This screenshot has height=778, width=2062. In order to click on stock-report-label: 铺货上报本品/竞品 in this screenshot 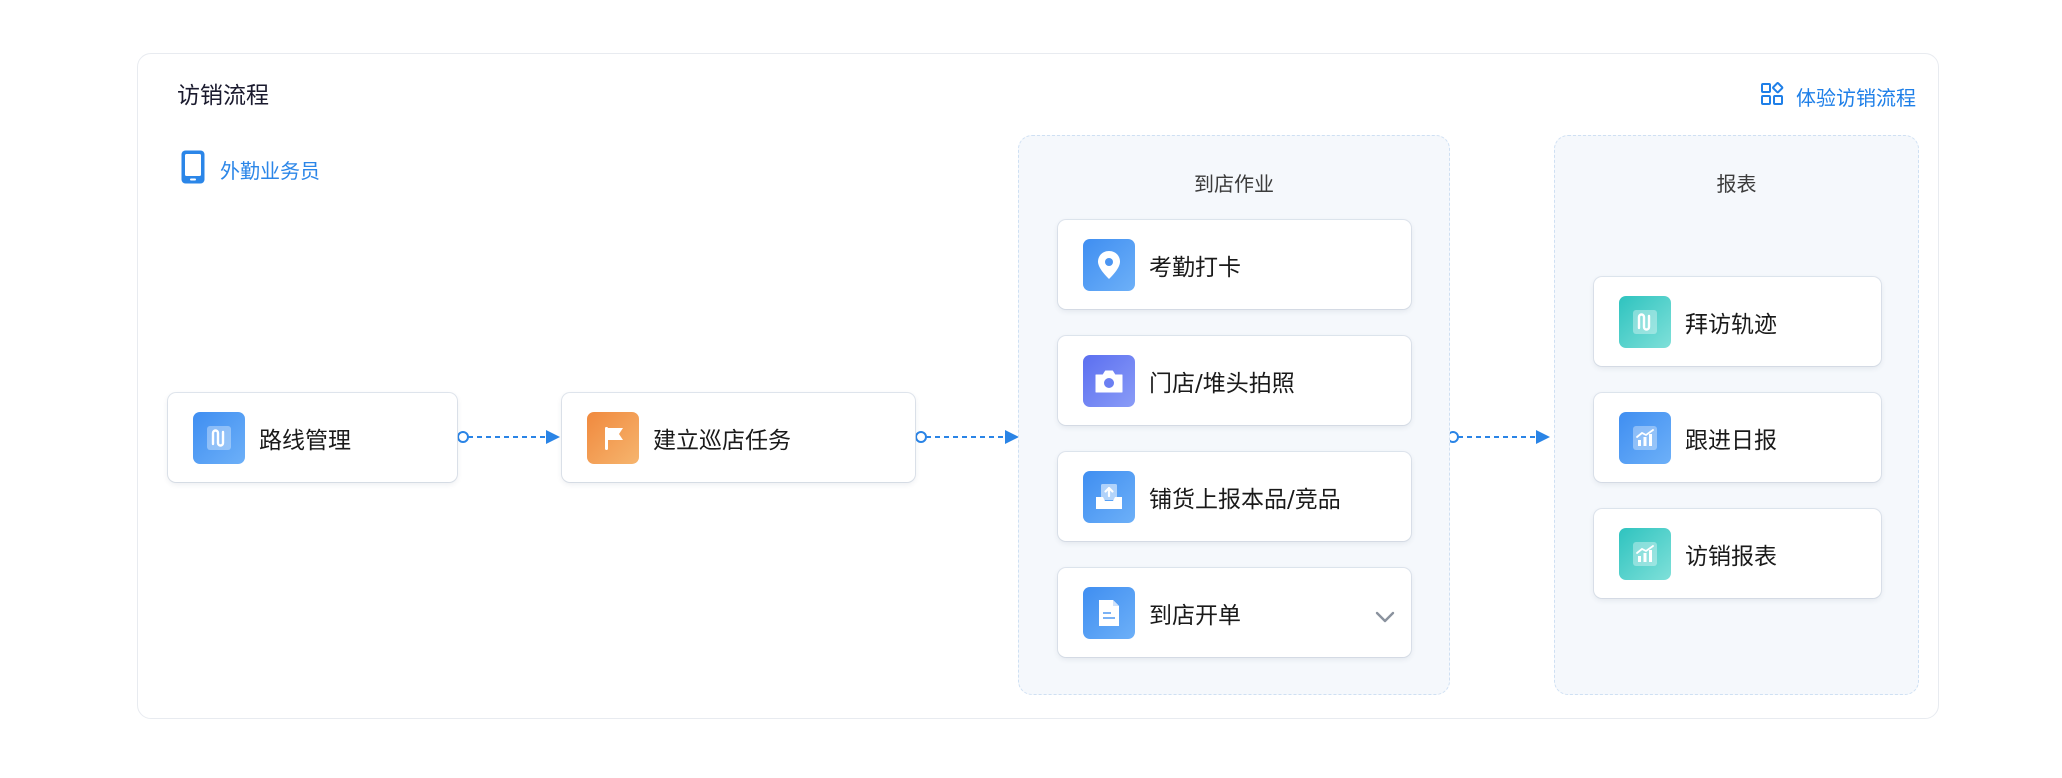, I will do `click(1245, 499)`.